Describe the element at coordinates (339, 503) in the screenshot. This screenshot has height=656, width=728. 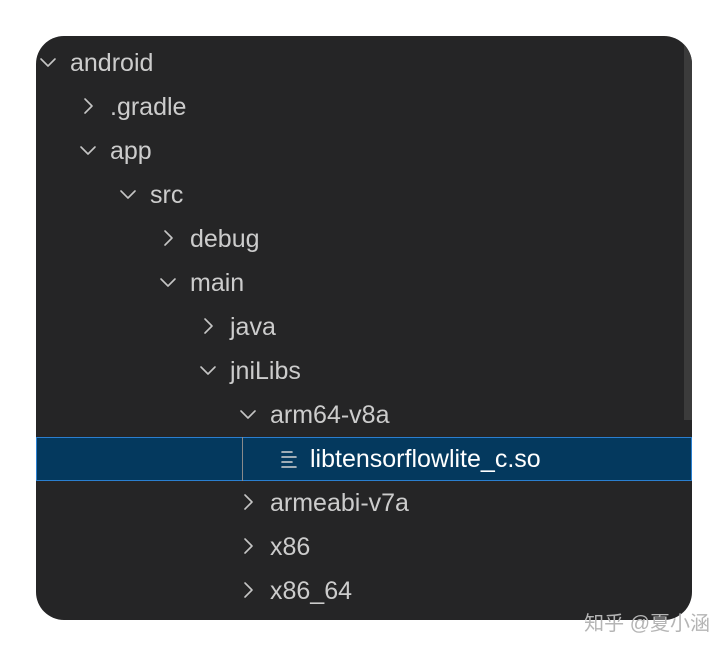
I see `tree-item-label: armeabi-v7a` at that location.